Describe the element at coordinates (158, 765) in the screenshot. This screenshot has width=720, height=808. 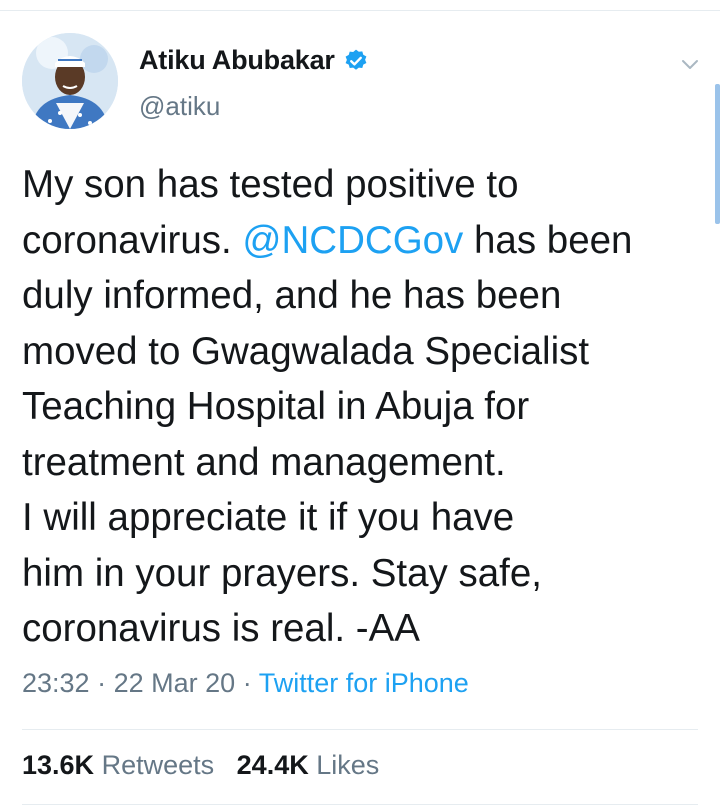
I see `retweets-label: Retweets` at that location.